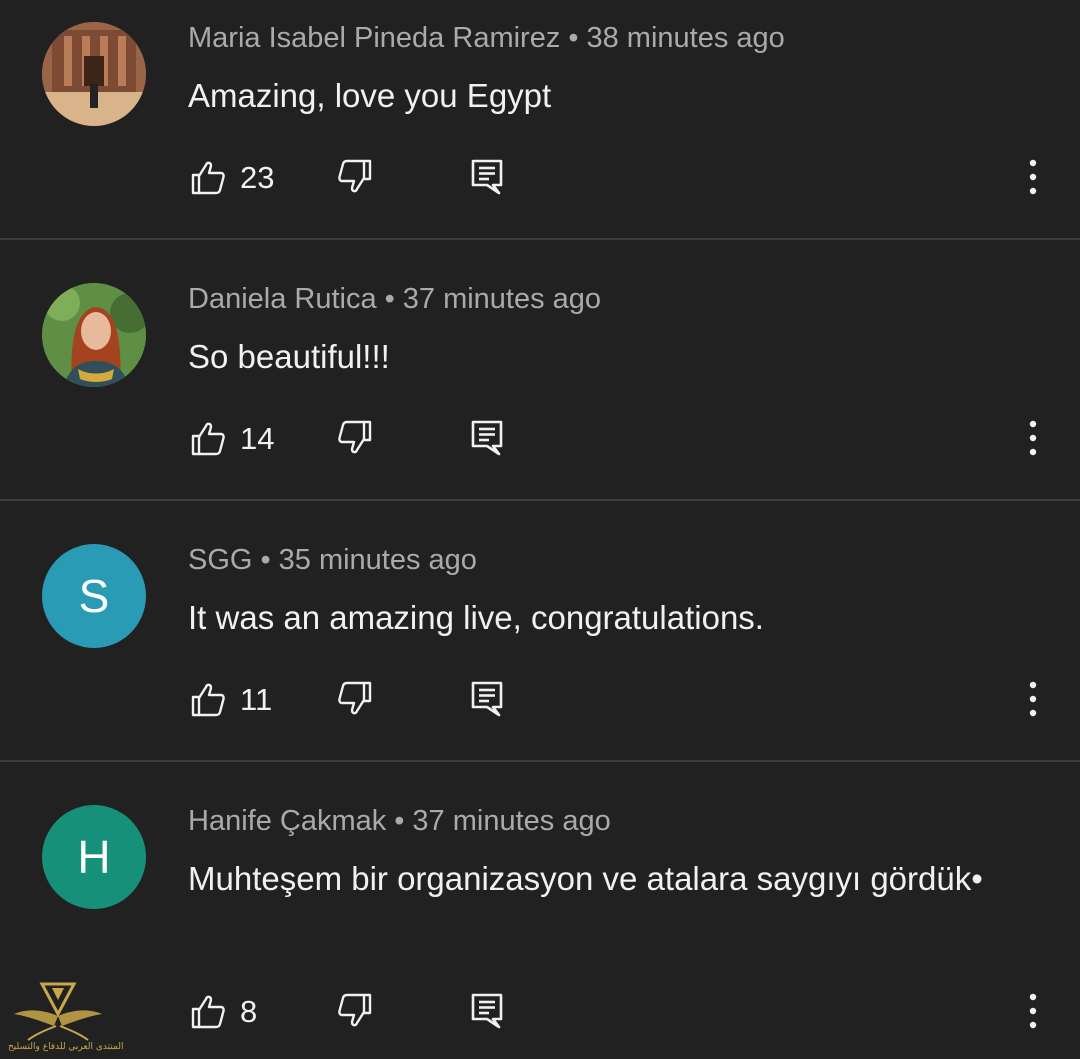  I want to click on author-name: Hanife Çakmak, so click(287, 821).